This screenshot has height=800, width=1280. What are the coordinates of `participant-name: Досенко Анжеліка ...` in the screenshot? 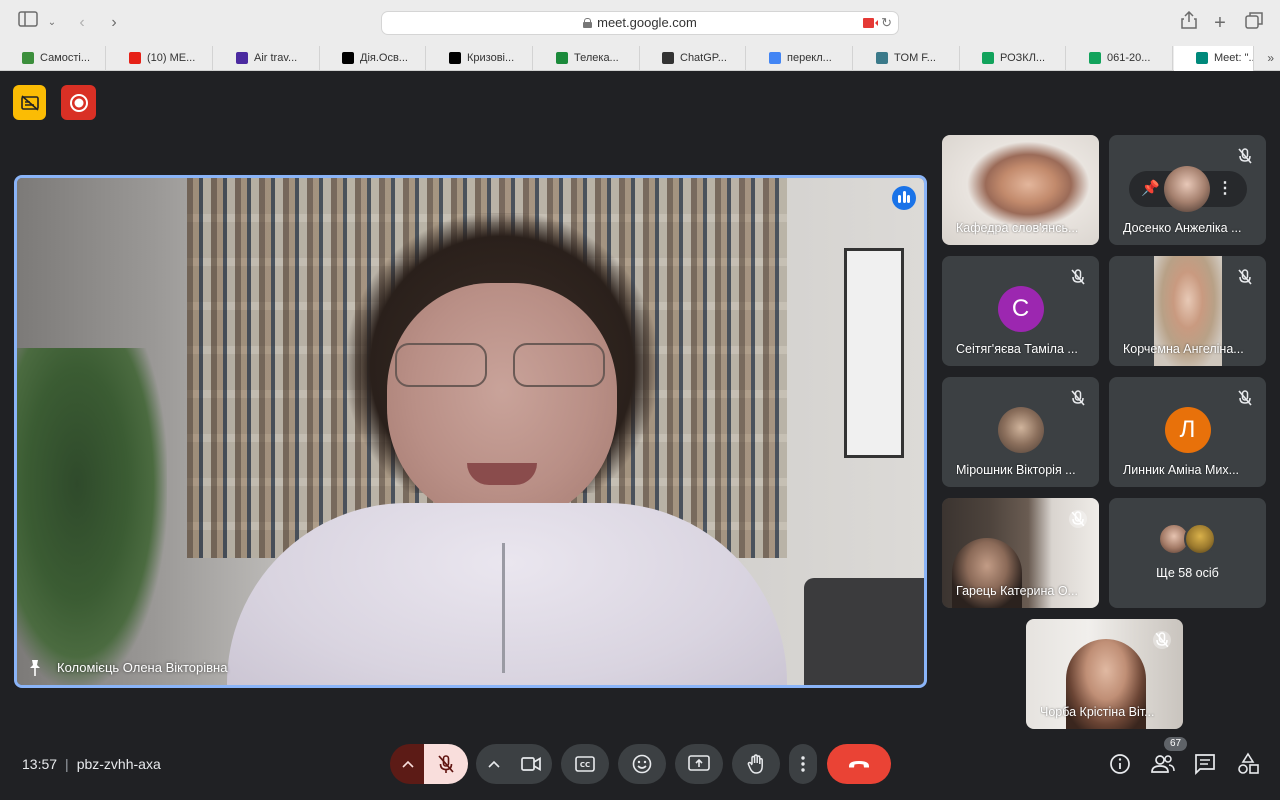 It's located at (1182, 228).